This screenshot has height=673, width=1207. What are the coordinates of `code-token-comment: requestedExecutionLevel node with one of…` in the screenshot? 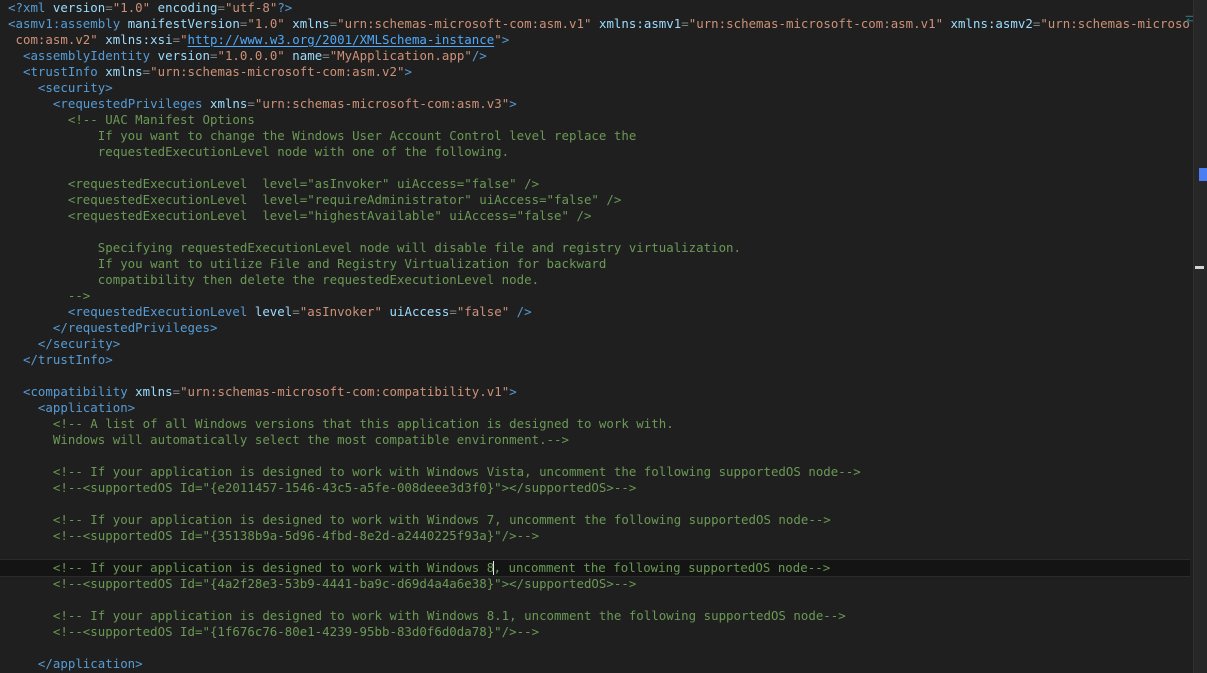 It's located at (259, 151).